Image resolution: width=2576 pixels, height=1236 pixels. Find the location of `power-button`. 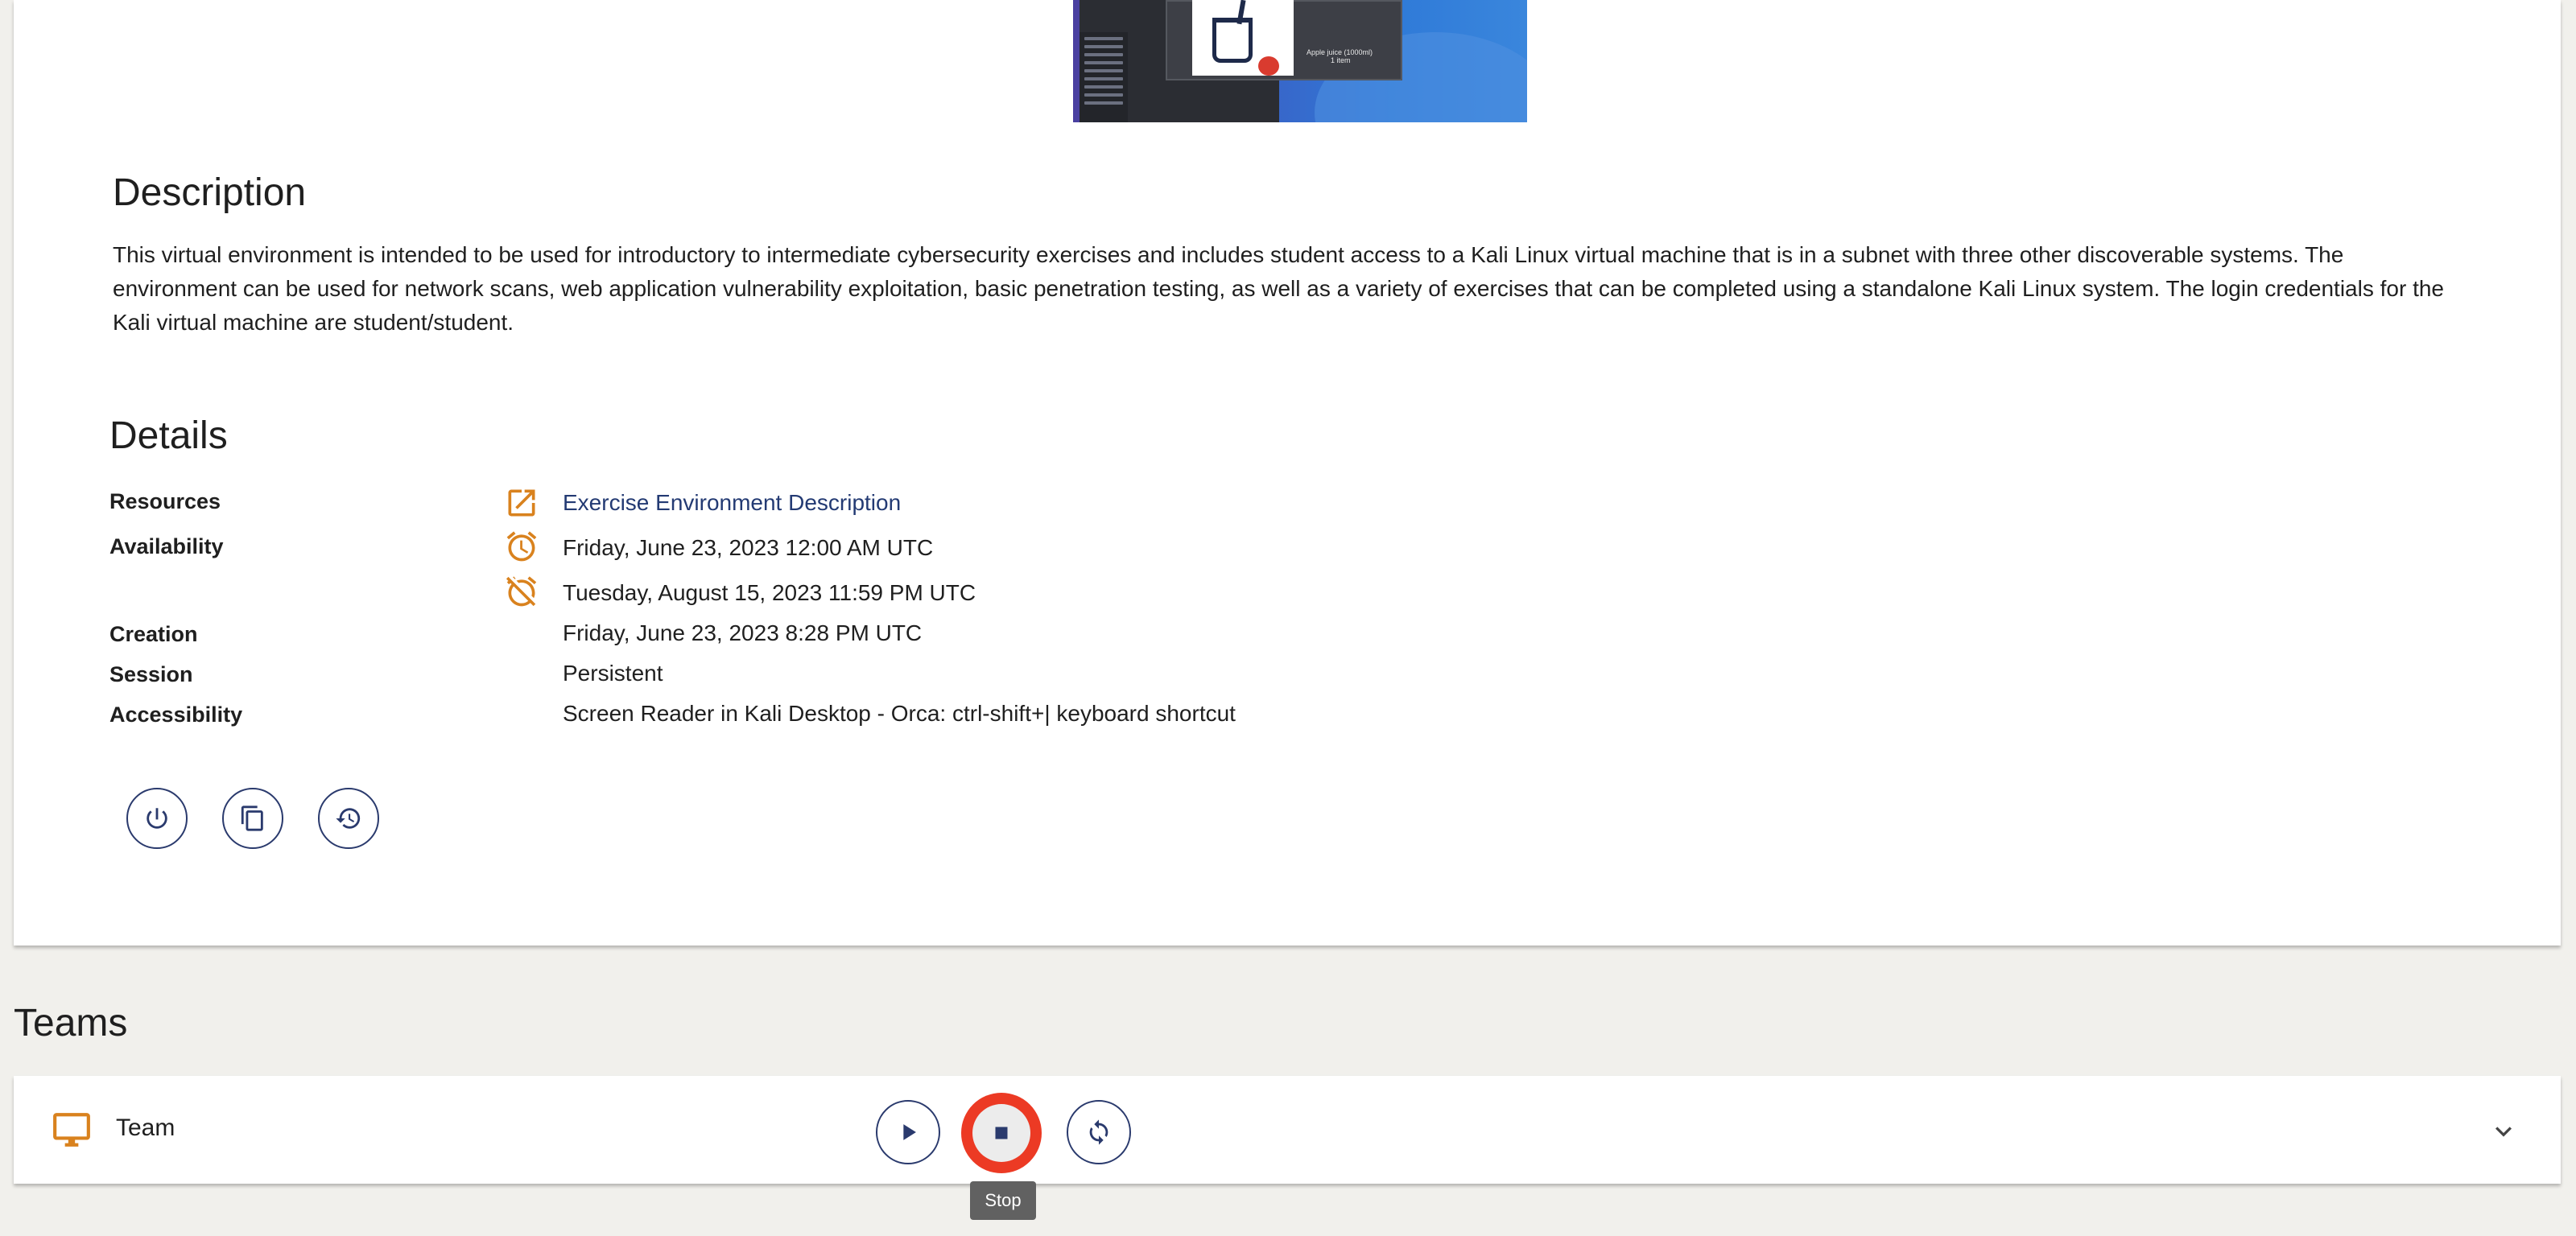

power-button is located at coordinates (157, 818).